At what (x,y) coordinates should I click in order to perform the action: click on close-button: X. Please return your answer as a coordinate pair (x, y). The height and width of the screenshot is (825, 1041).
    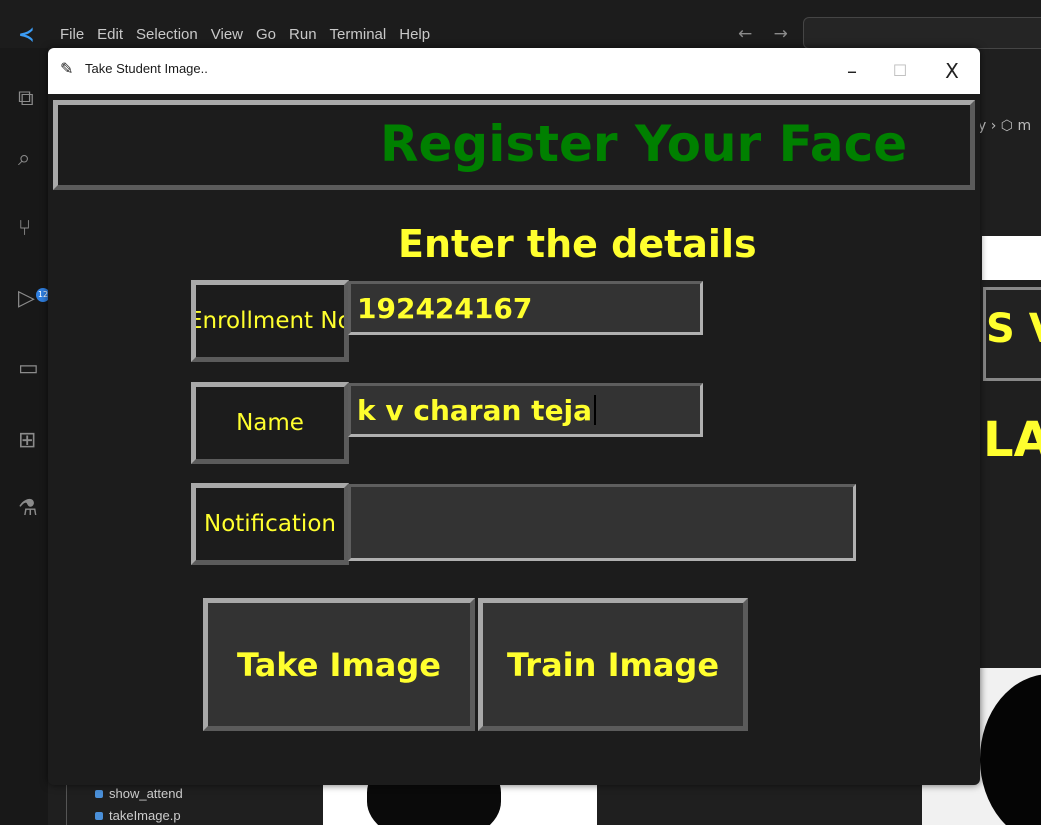
    Looking at the image, I should click on (952, 71).